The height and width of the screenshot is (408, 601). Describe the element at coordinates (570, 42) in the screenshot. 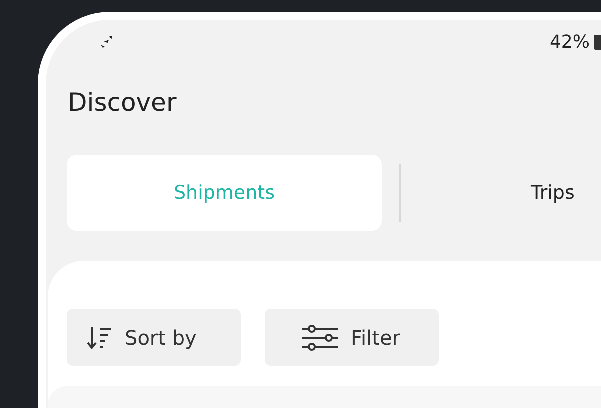

I see `battery-percentage: 42%` at that location.